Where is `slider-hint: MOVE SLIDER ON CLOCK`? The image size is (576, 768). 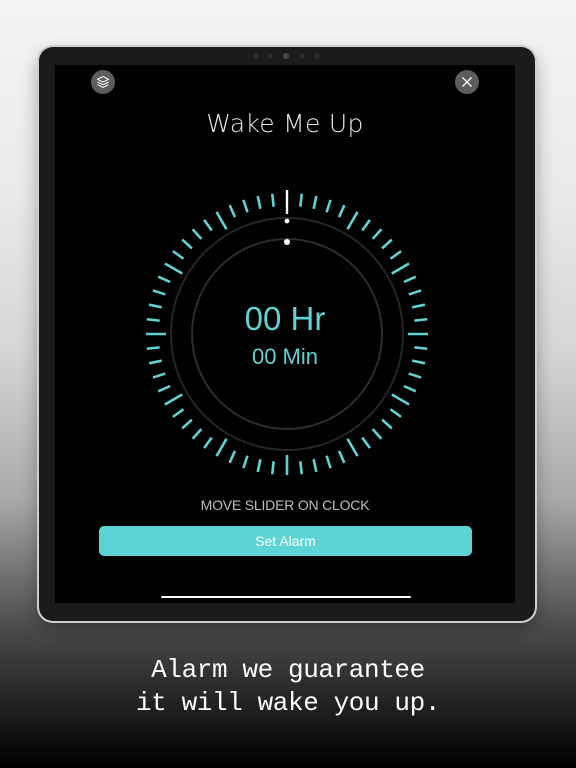
slider-hint: MOVE SLIDER ON CLOCK is located at coordinates (285, 505).